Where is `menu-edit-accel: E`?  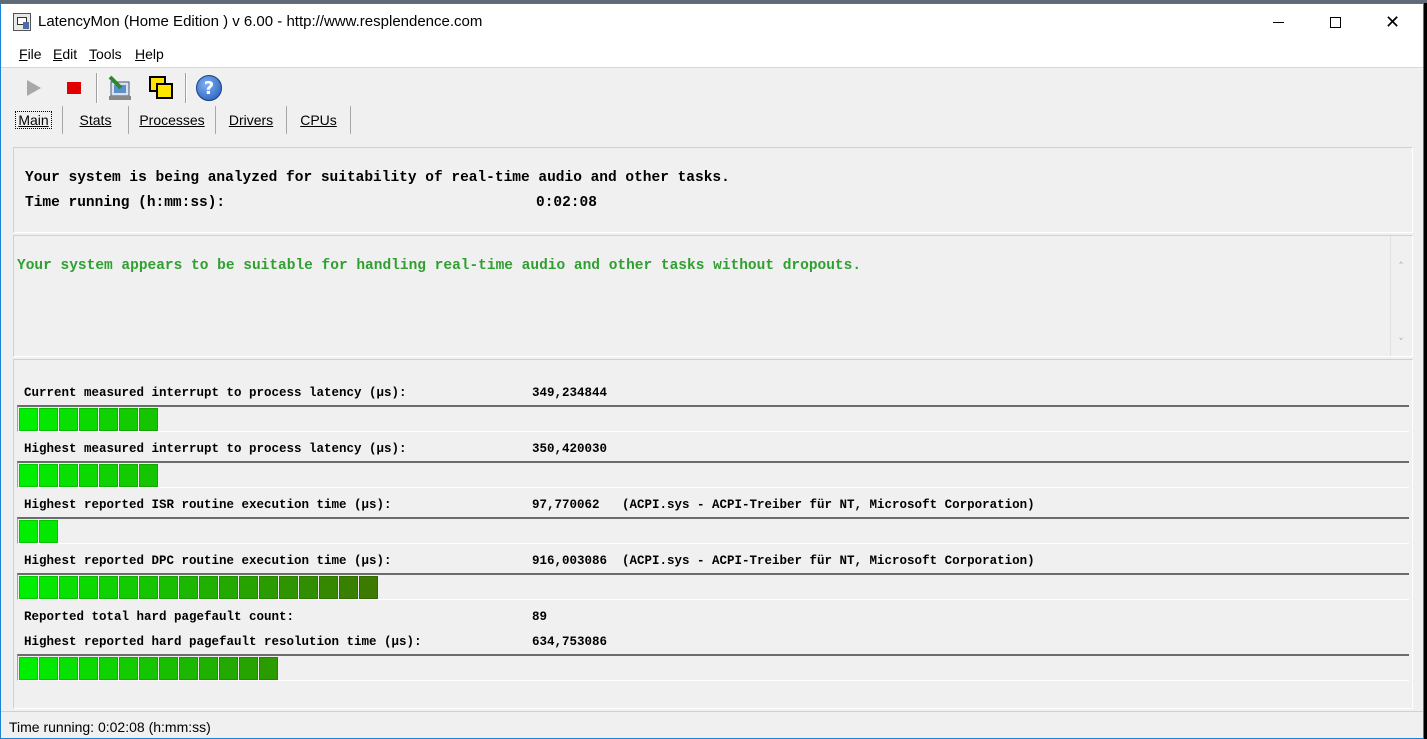 menu-edit-accel: E is located at coordinates (58, 54).